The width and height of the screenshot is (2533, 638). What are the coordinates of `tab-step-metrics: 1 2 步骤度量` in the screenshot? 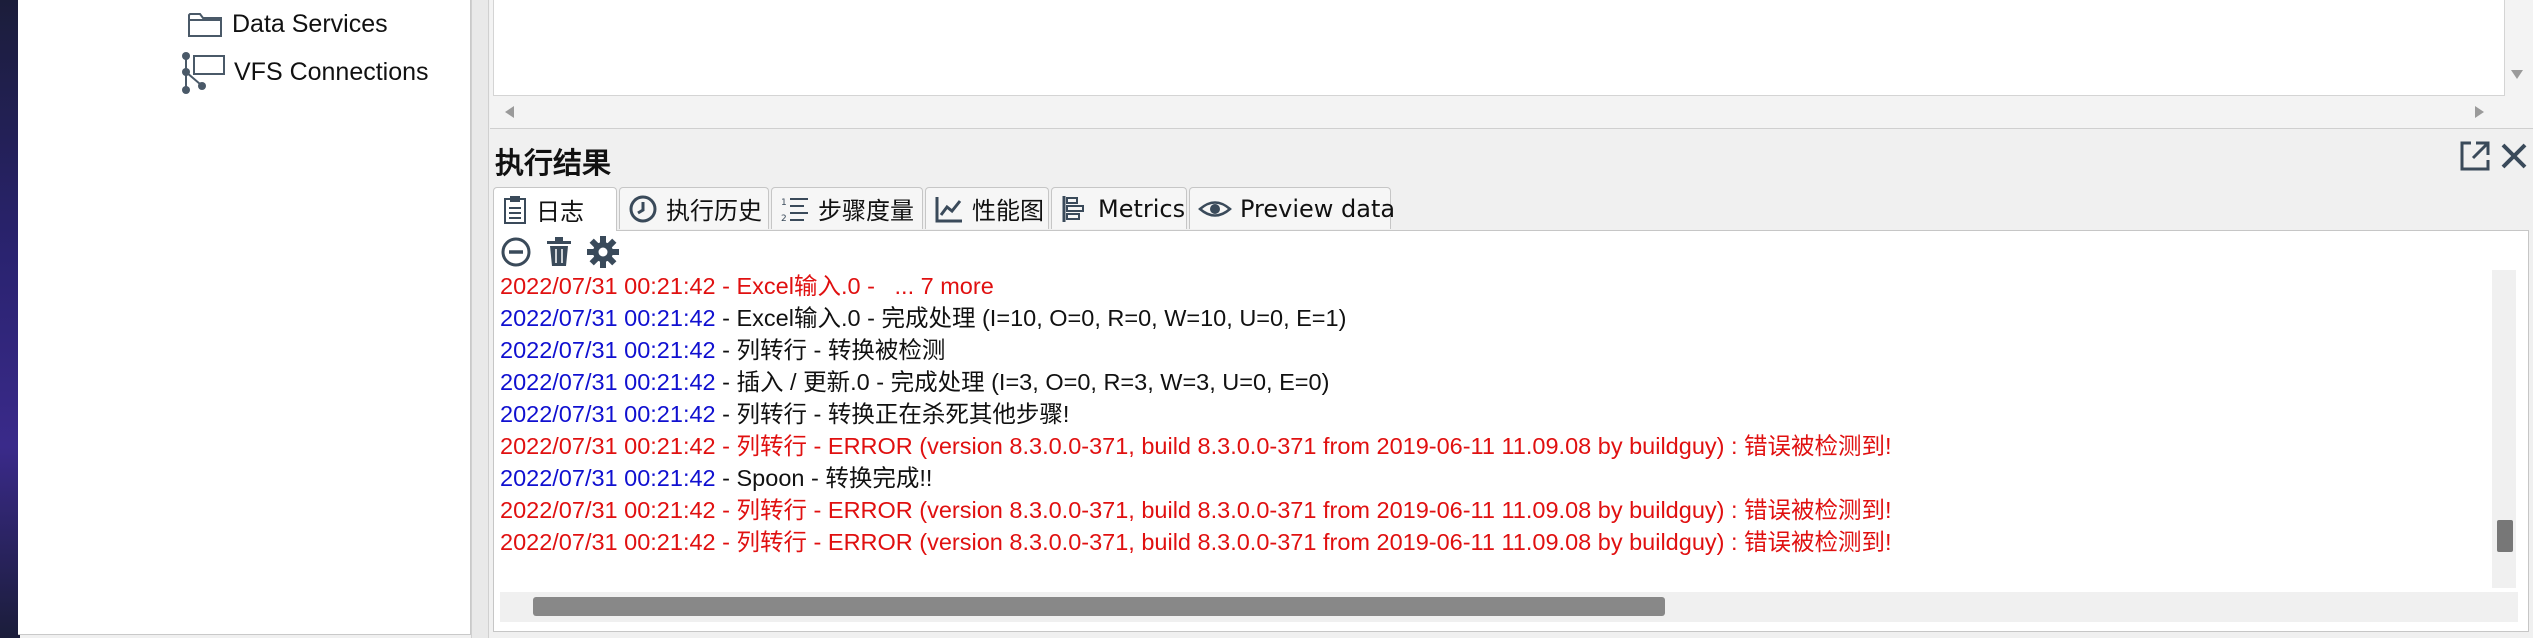 It's located at (847, 208).